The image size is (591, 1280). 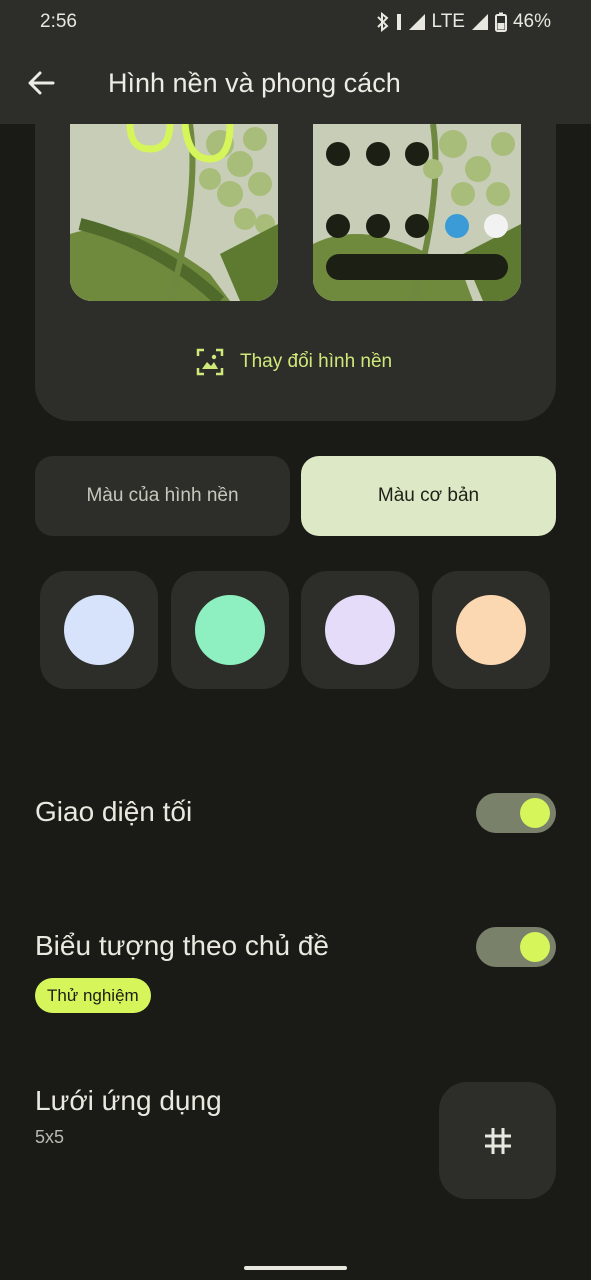 What do you see at coordinates (417, 267) in the screenshot?
I see `search-bar` at bounding box center [417, 267].